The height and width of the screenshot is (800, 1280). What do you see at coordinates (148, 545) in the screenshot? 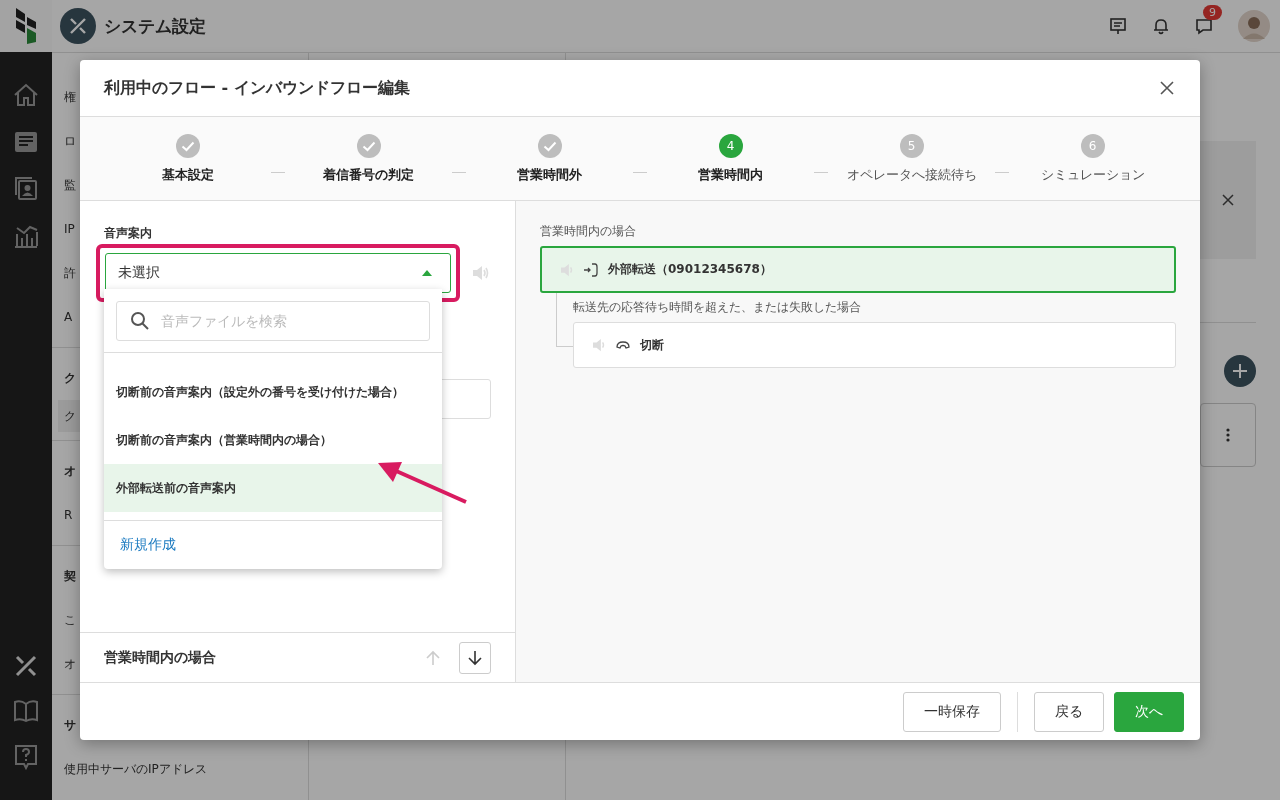
I see `create-link: 新規作成` at bounding box center [148, 545].